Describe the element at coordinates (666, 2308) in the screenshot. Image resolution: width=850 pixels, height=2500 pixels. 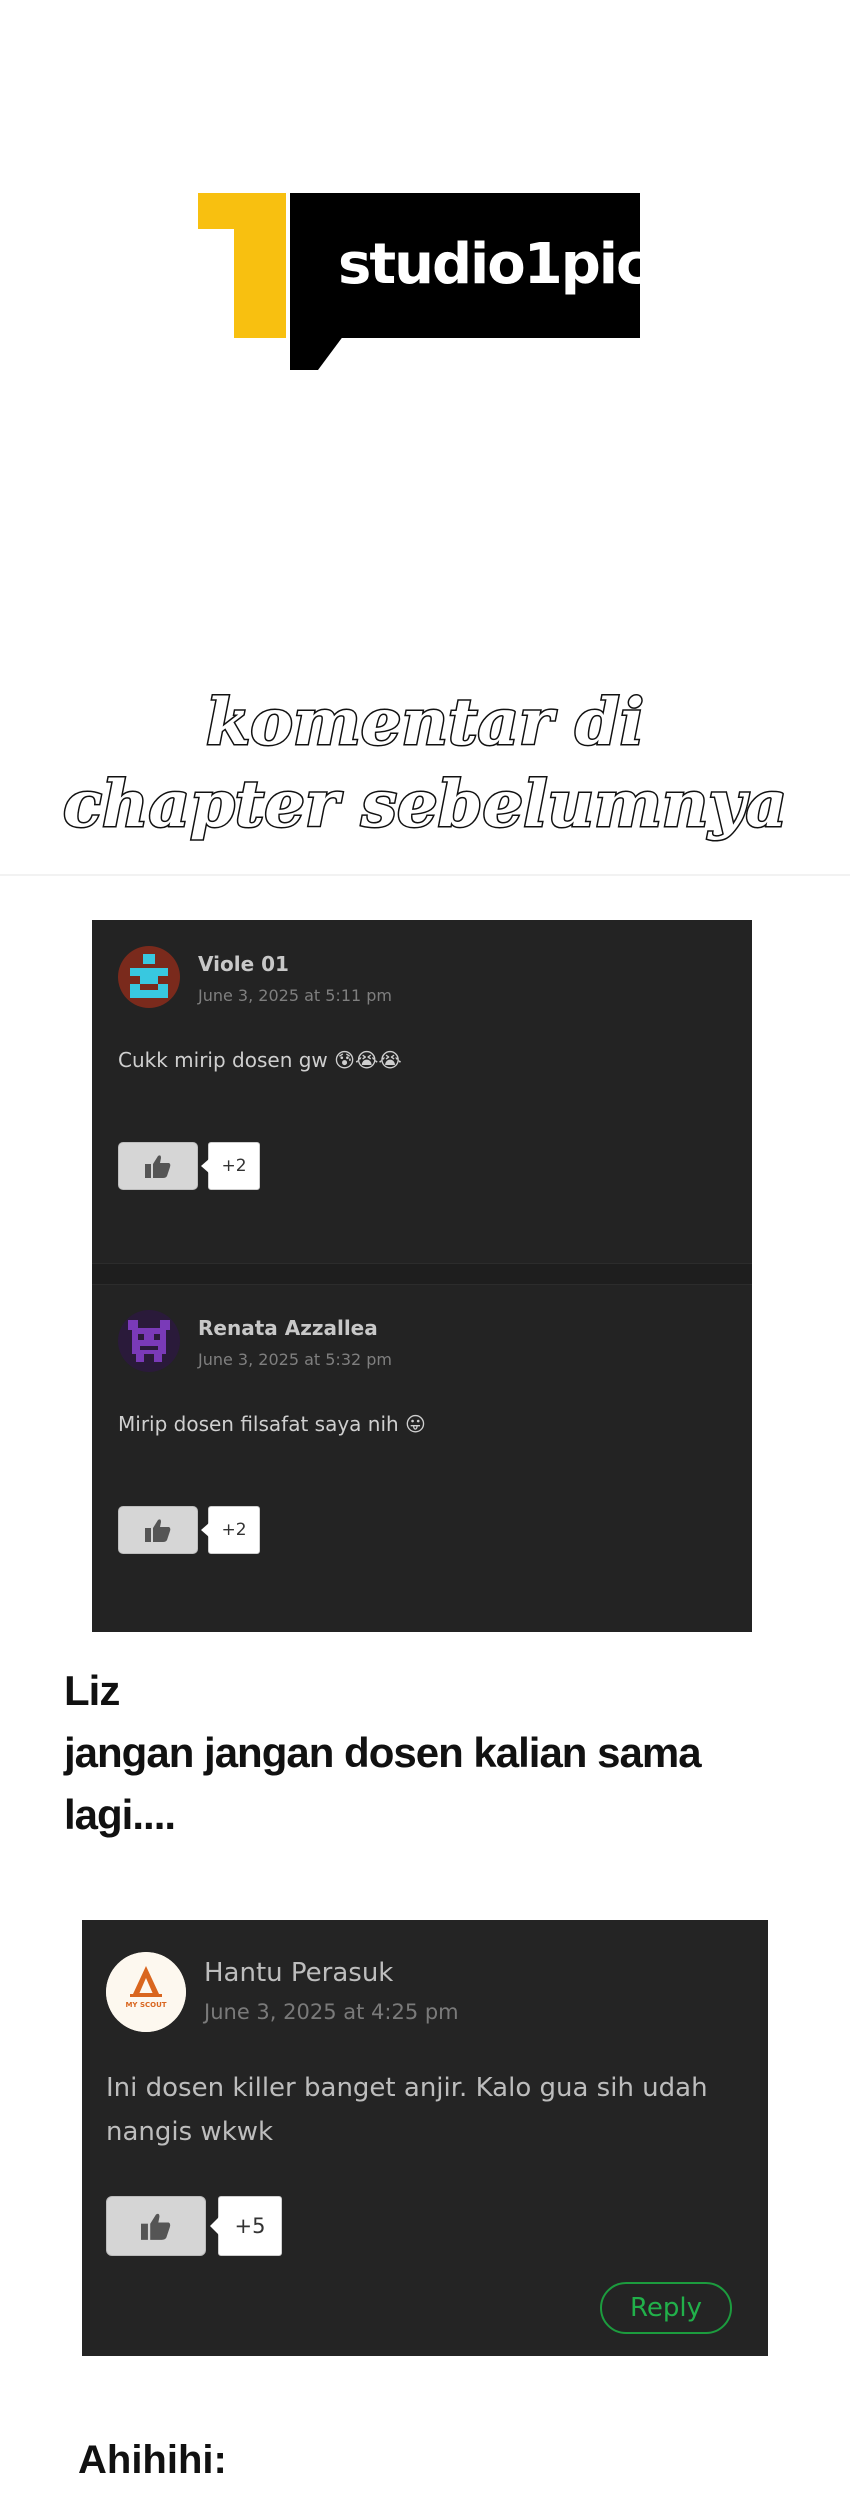
I see `reply-button: Reply` at that location.